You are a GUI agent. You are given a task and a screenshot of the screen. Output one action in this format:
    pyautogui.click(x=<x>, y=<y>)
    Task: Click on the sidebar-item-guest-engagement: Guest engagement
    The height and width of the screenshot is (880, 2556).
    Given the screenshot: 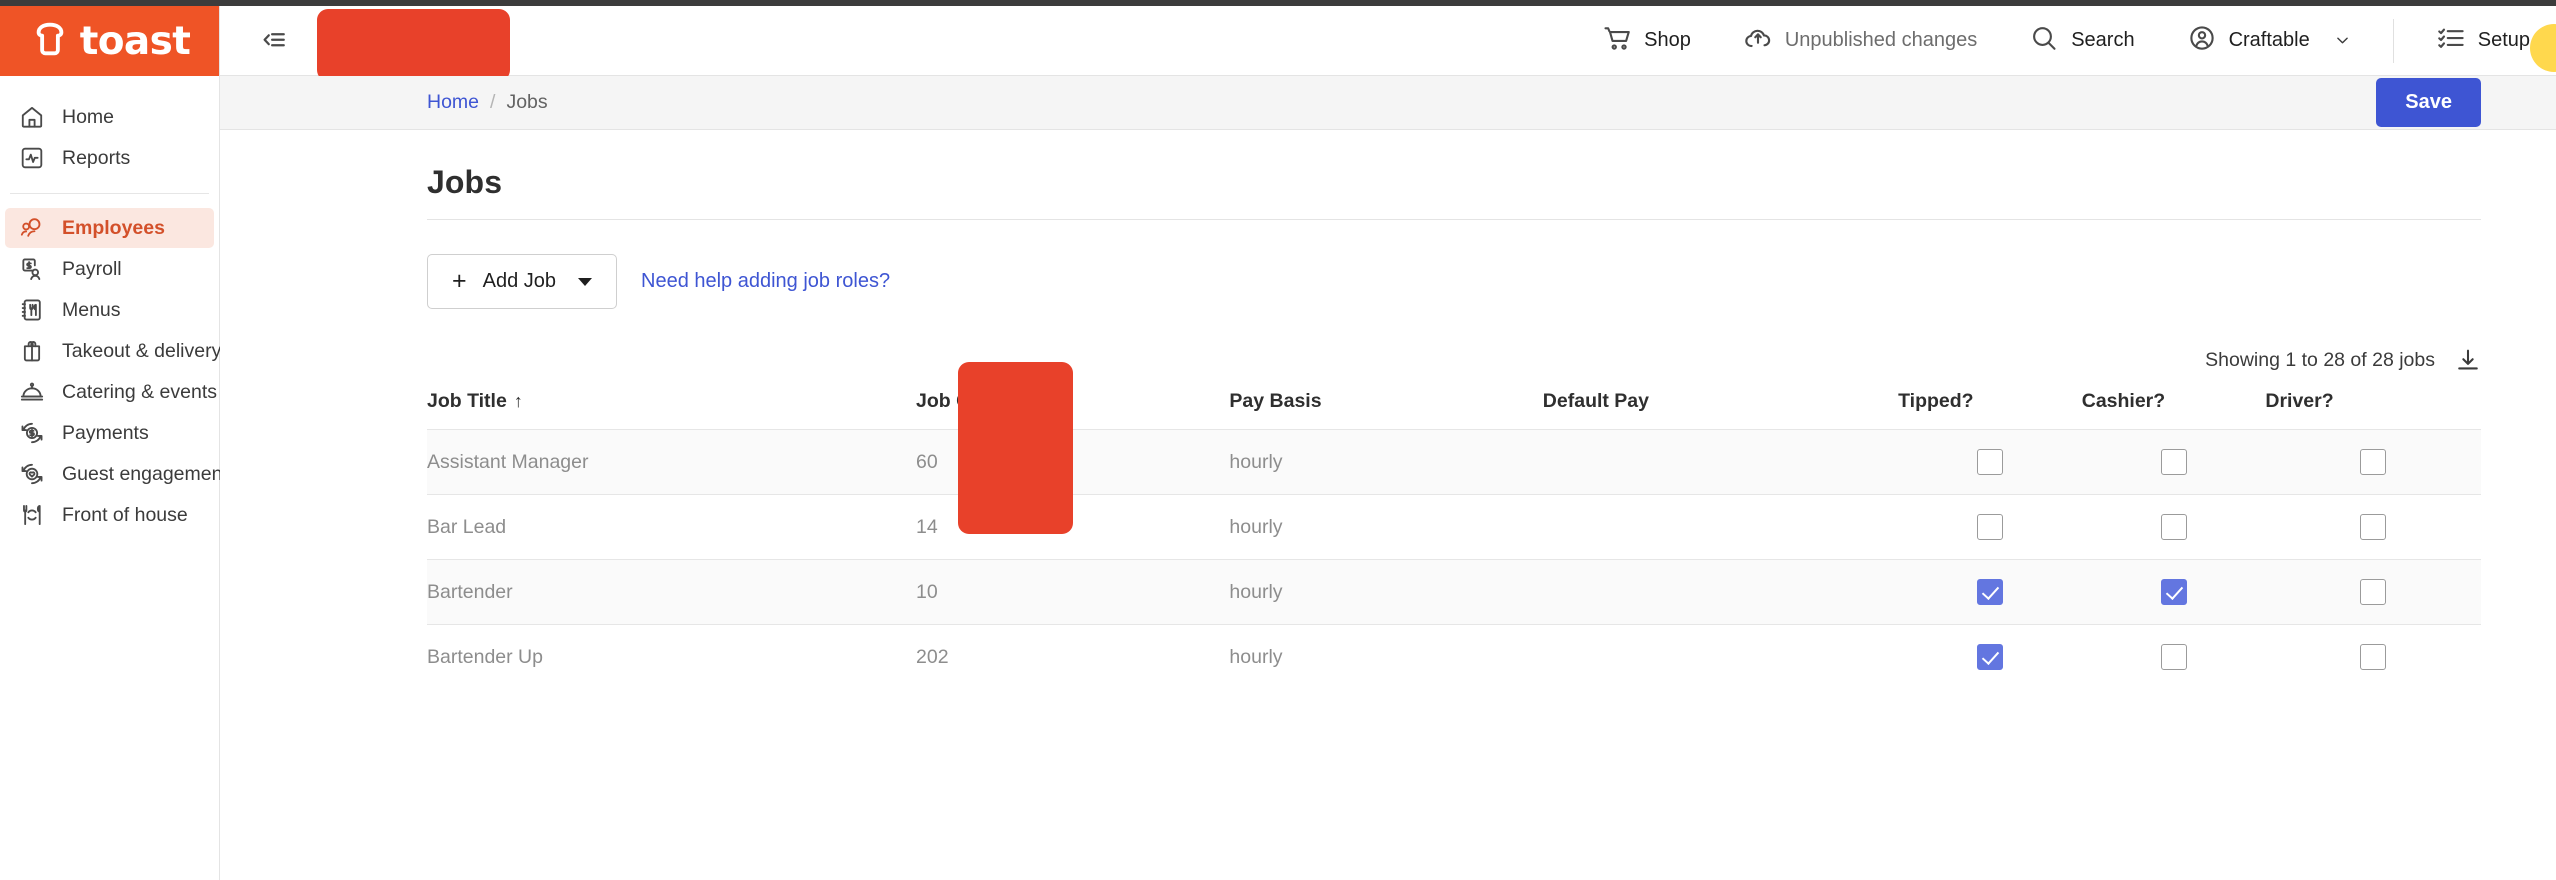 What is the action you would take?
    pyautogui.click(x=116, y=474)
    